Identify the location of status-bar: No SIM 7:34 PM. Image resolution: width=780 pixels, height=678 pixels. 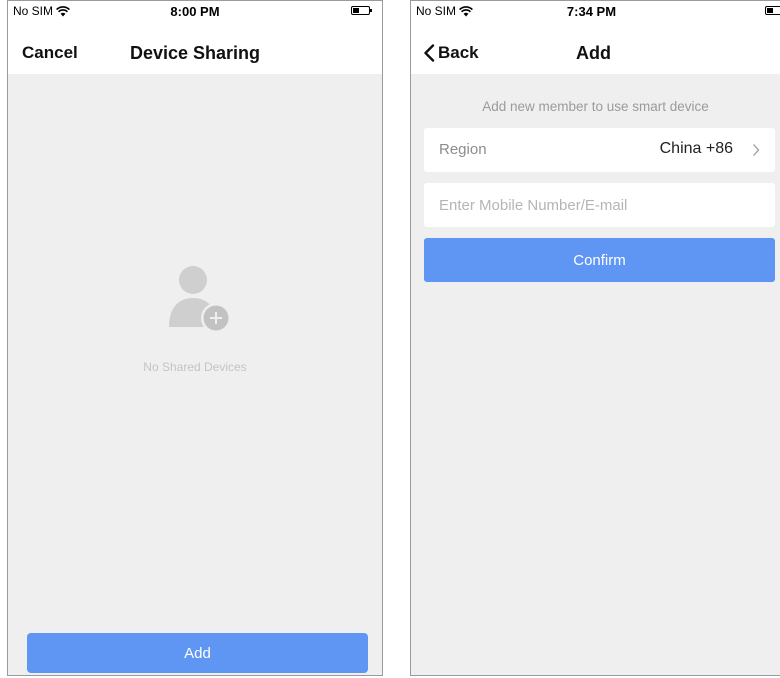
(595, 11).